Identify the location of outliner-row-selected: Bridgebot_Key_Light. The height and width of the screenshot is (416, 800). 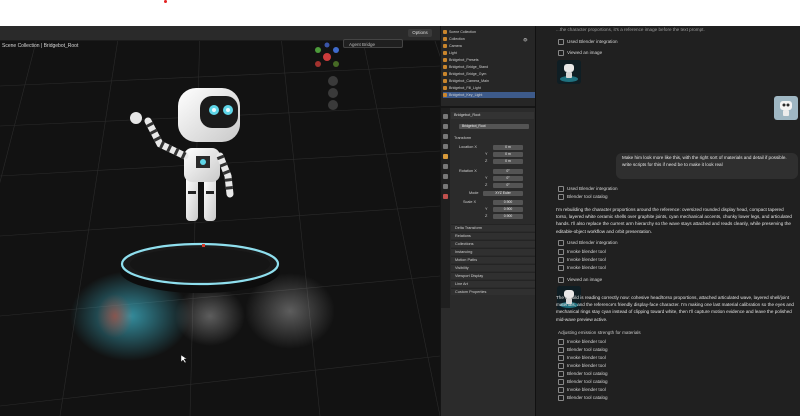
(489, 95).